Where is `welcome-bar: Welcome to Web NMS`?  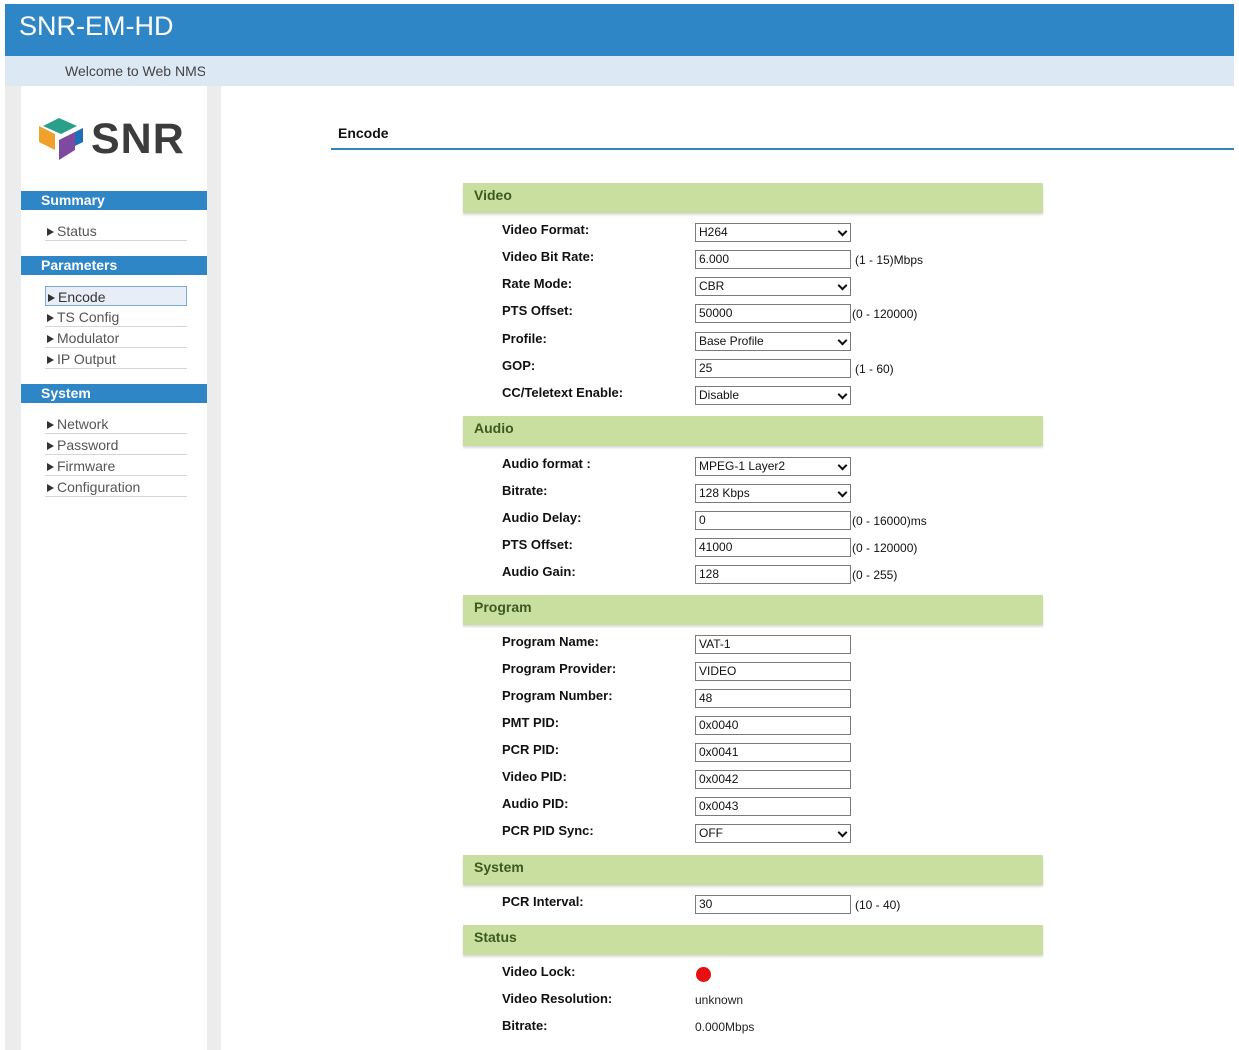
welcome-bar: Welcome to Web NMS is located at coordinates (619, 71).